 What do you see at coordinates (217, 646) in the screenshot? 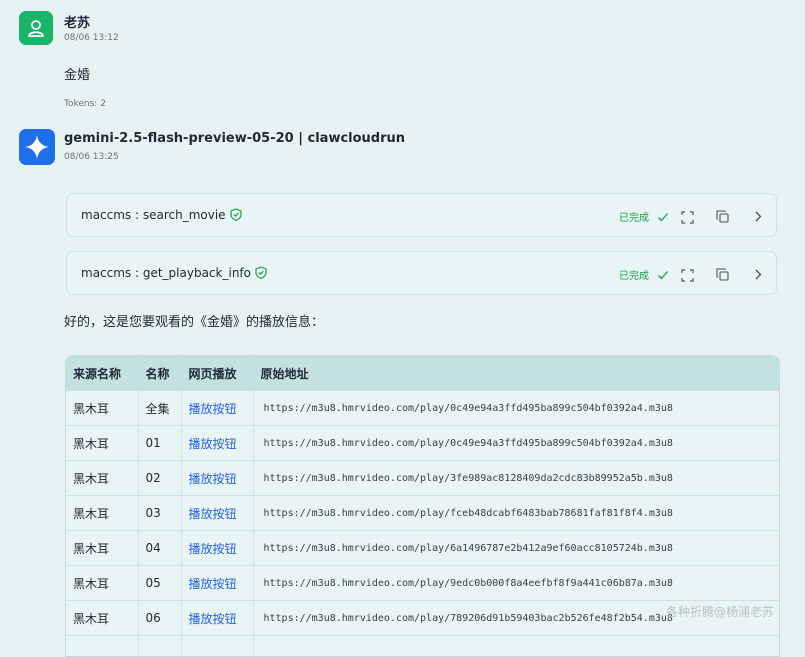
I see `cell-play` at bounding box center [217, 646].